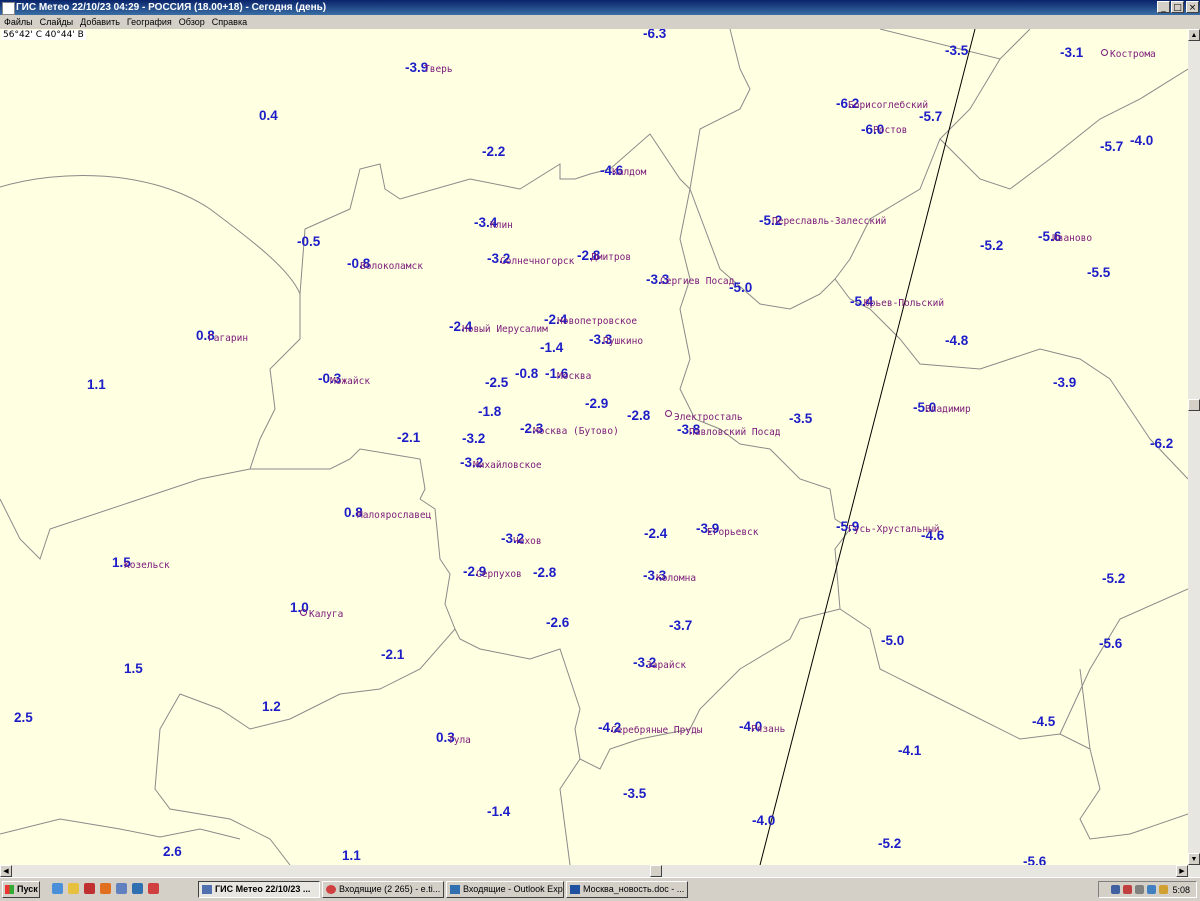  Describe the element at coordinates (904, 303) in the screenshot. I see `city-label: Юрьев-Польский` at that location.